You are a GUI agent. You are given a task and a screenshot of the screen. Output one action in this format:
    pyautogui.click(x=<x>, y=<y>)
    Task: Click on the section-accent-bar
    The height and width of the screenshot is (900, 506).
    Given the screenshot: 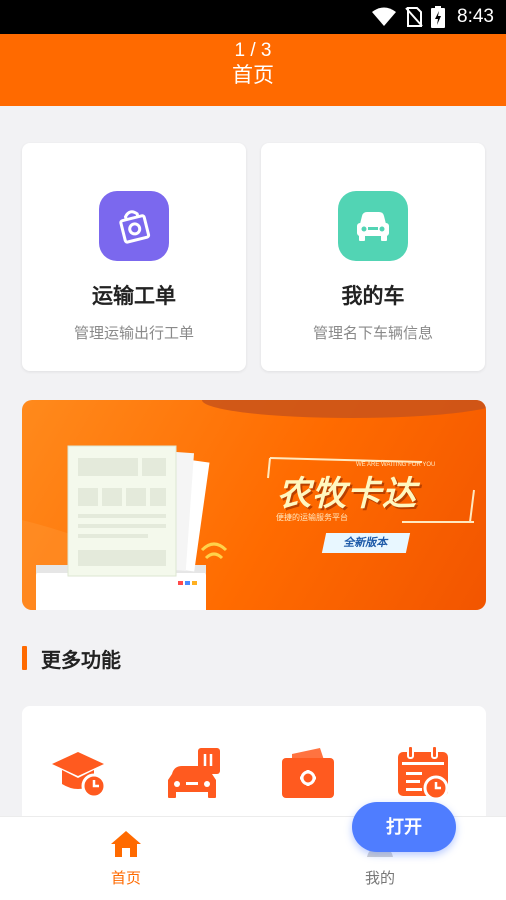 What is the action you would take?
    pyautogui.click(x=24, y=658)
    